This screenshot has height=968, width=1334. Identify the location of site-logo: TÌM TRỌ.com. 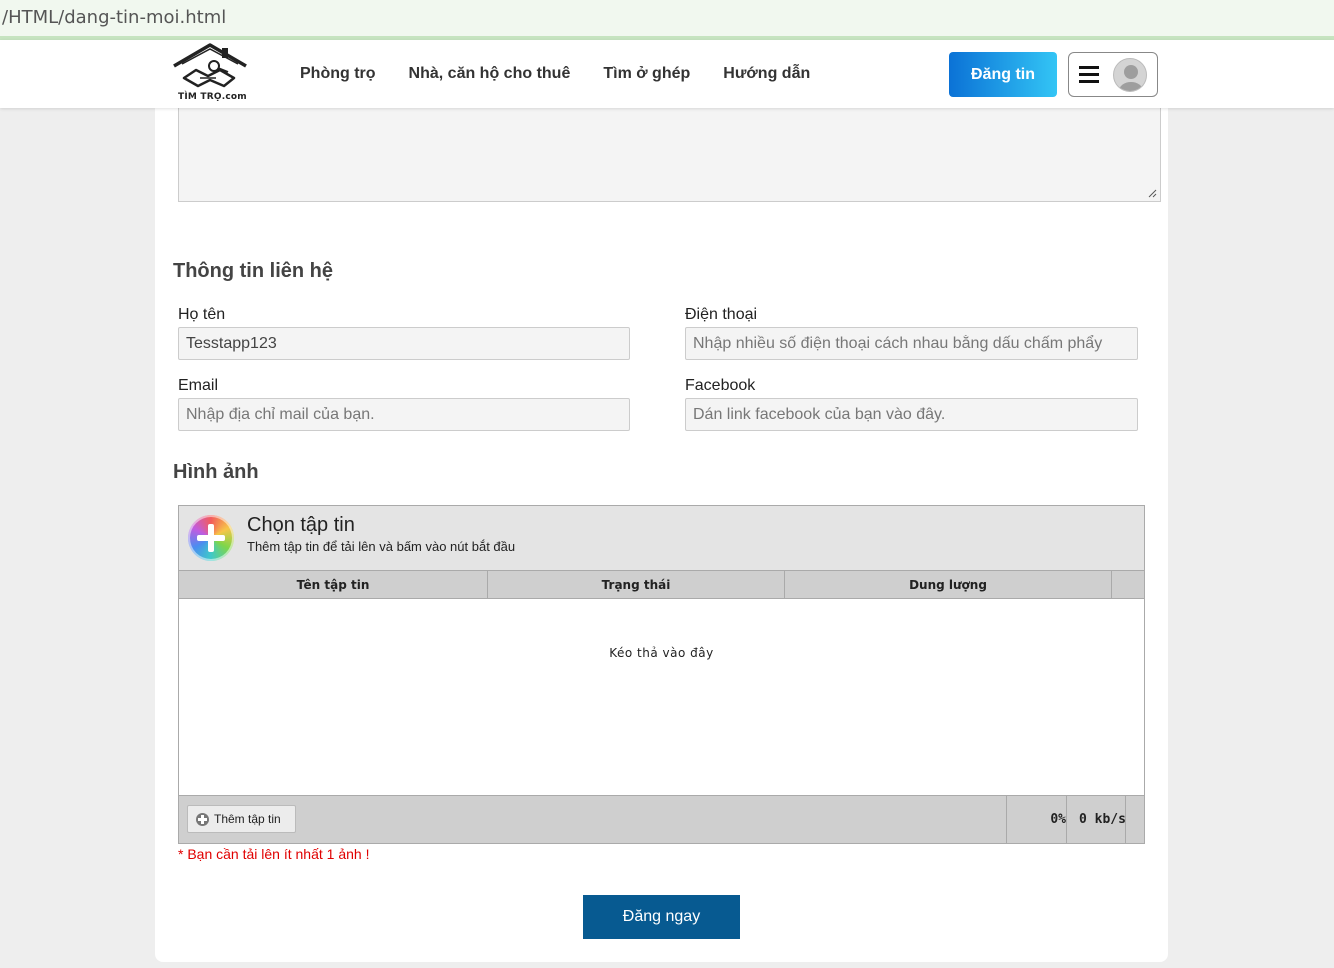
(210, 75).